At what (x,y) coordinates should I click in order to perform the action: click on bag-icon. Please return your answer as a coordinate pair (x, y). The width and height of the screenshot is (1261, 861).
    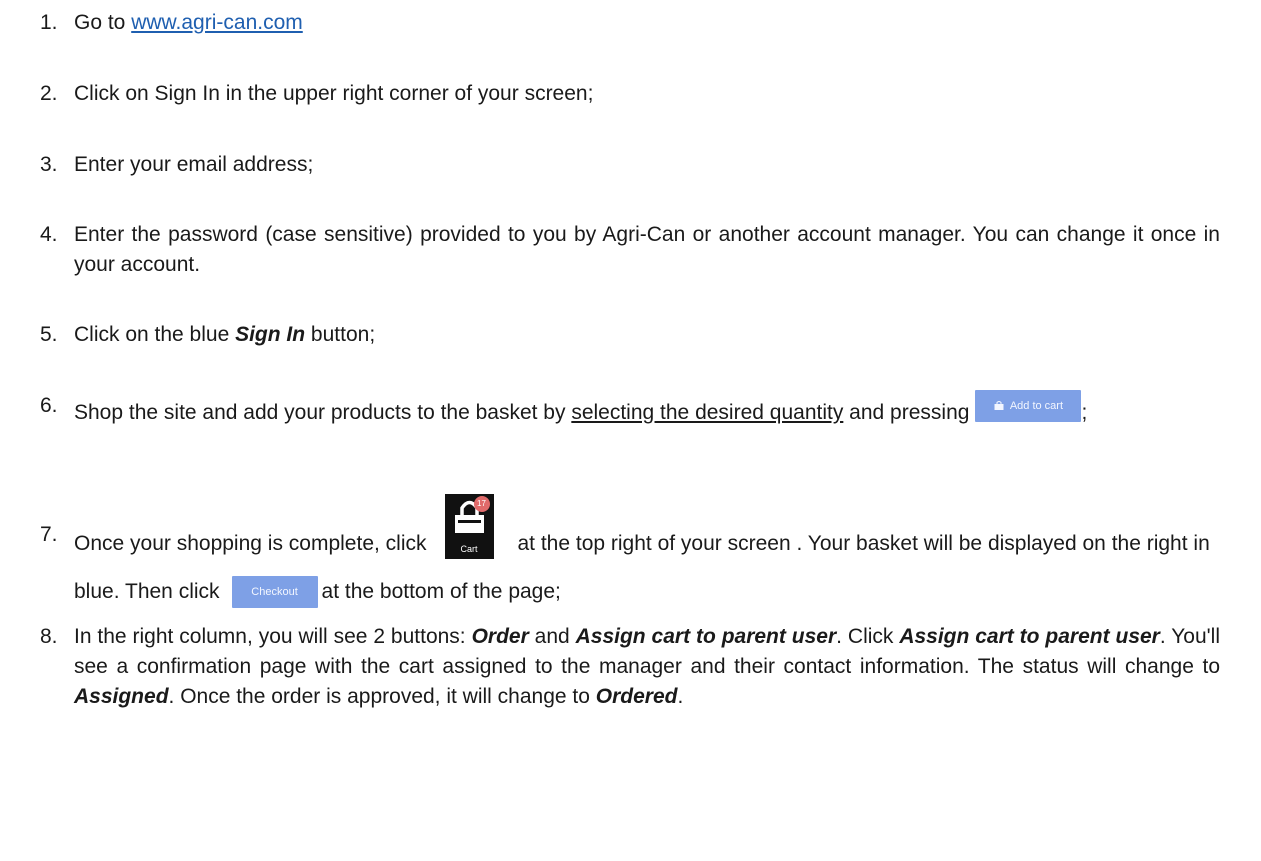
    Looking at the image, I should click on (999, 406).